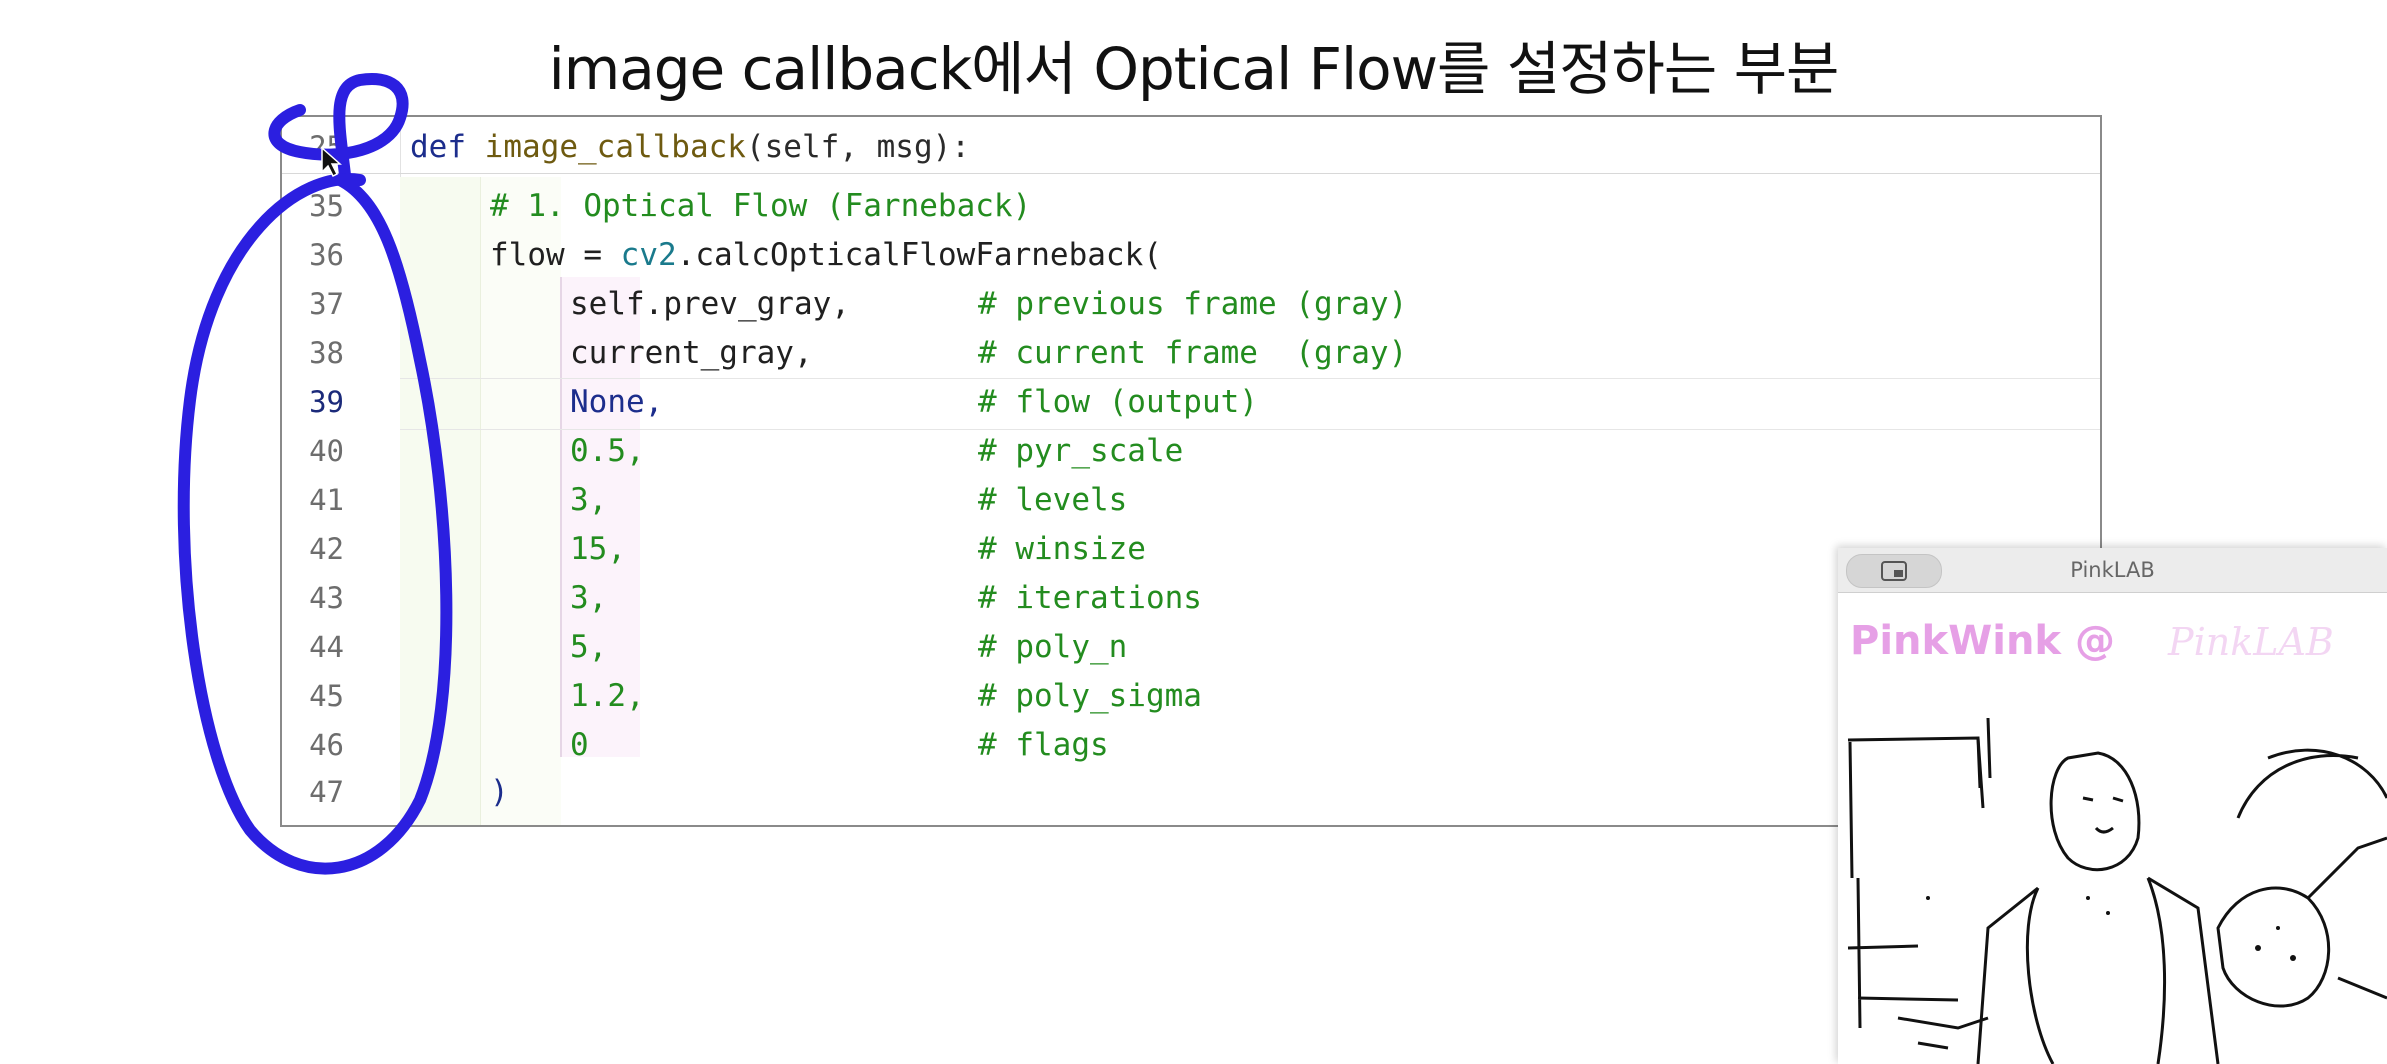  I want to click on code-line-flow-assign: flow = cv2.calcOpticalFlowFarneback(, so click(826, 255).